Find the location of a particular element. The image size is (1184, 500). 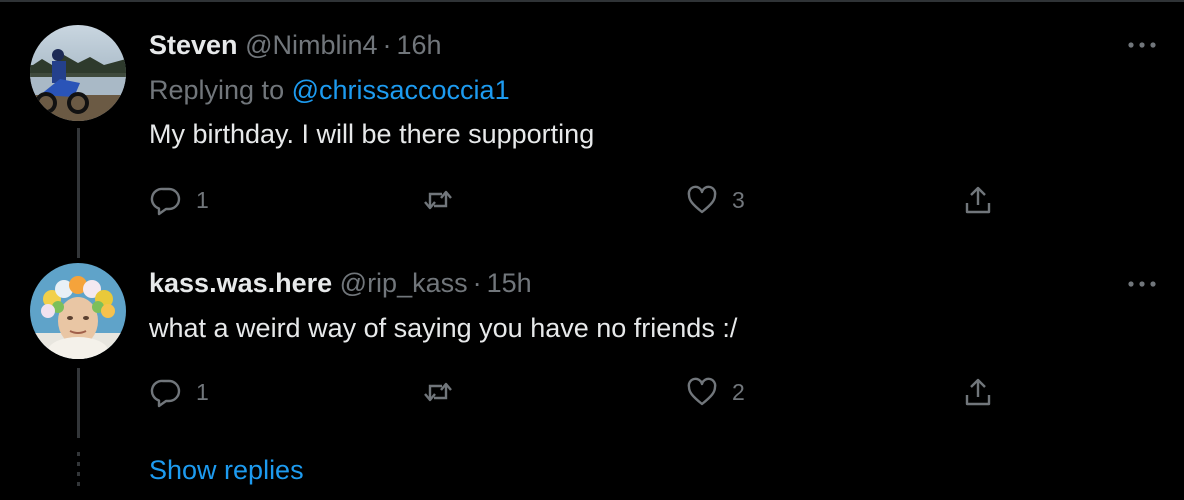

tweet-actions: 1 3 is located at coordinates (592, 200).